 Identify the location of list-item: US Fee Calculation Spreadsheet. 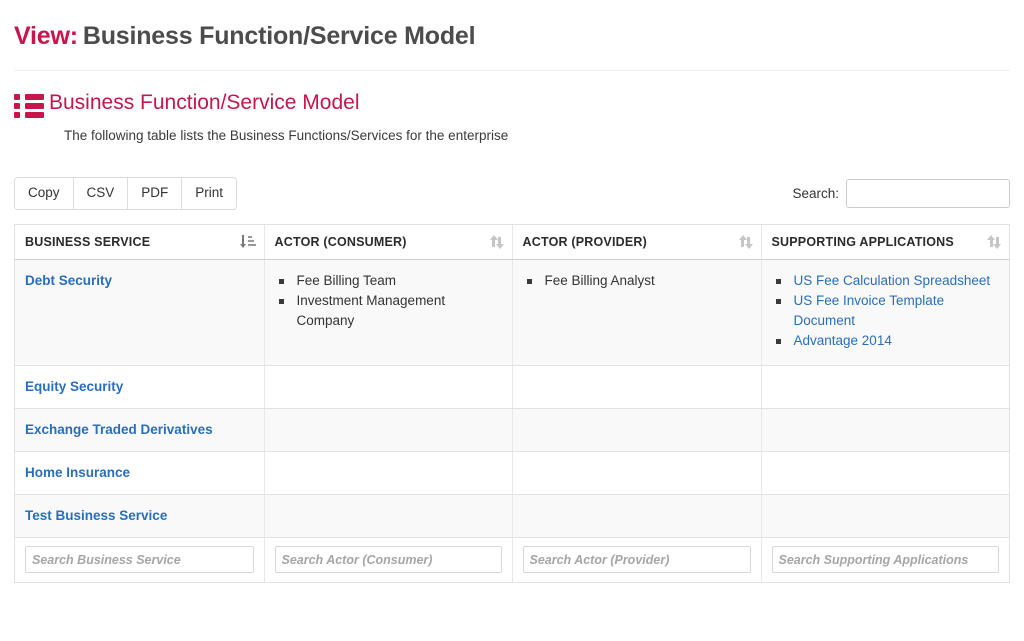
(887, 281).